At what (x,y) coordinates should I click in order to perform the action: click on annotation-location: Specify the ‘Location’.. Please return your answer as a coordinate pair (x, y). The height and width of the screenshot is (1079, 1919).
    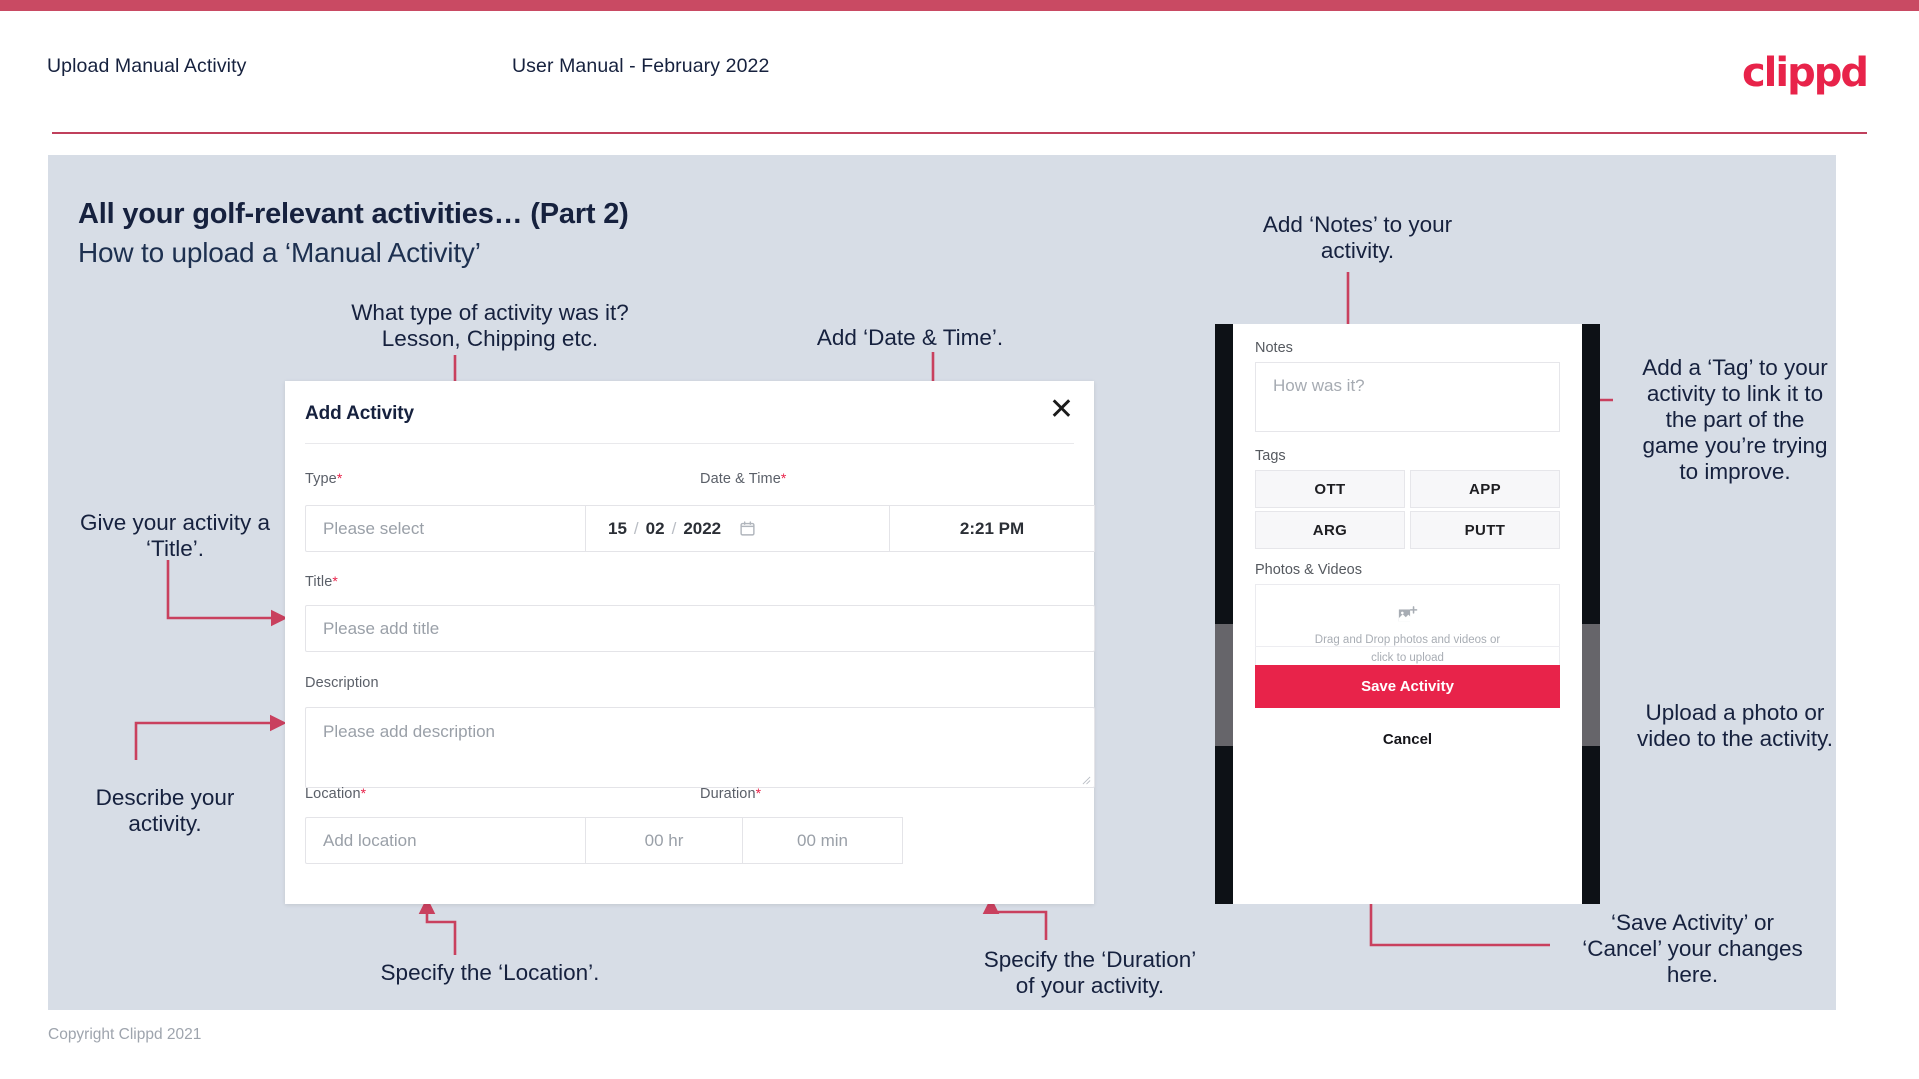
    Looking at the image, I should click on (490, 972).